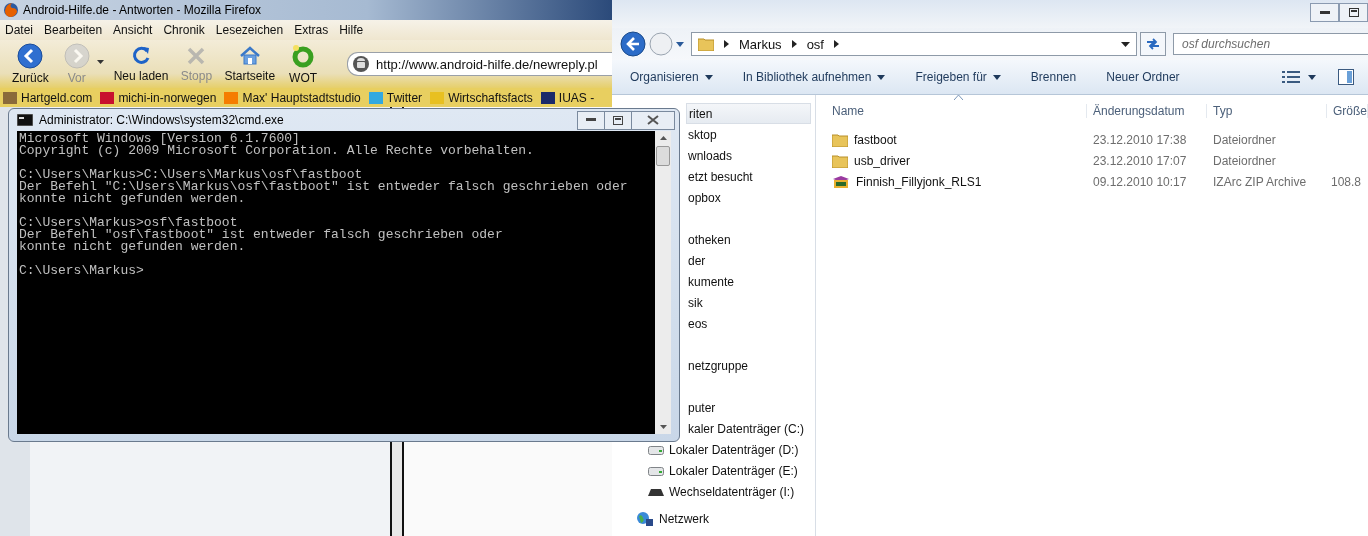 The width and height of the screenshot is (1368, 536). What do you see at coordinates (750, 176) in the screenshot?
I see `navigation-item: etzt besucht` at bounding box center [750, 176].